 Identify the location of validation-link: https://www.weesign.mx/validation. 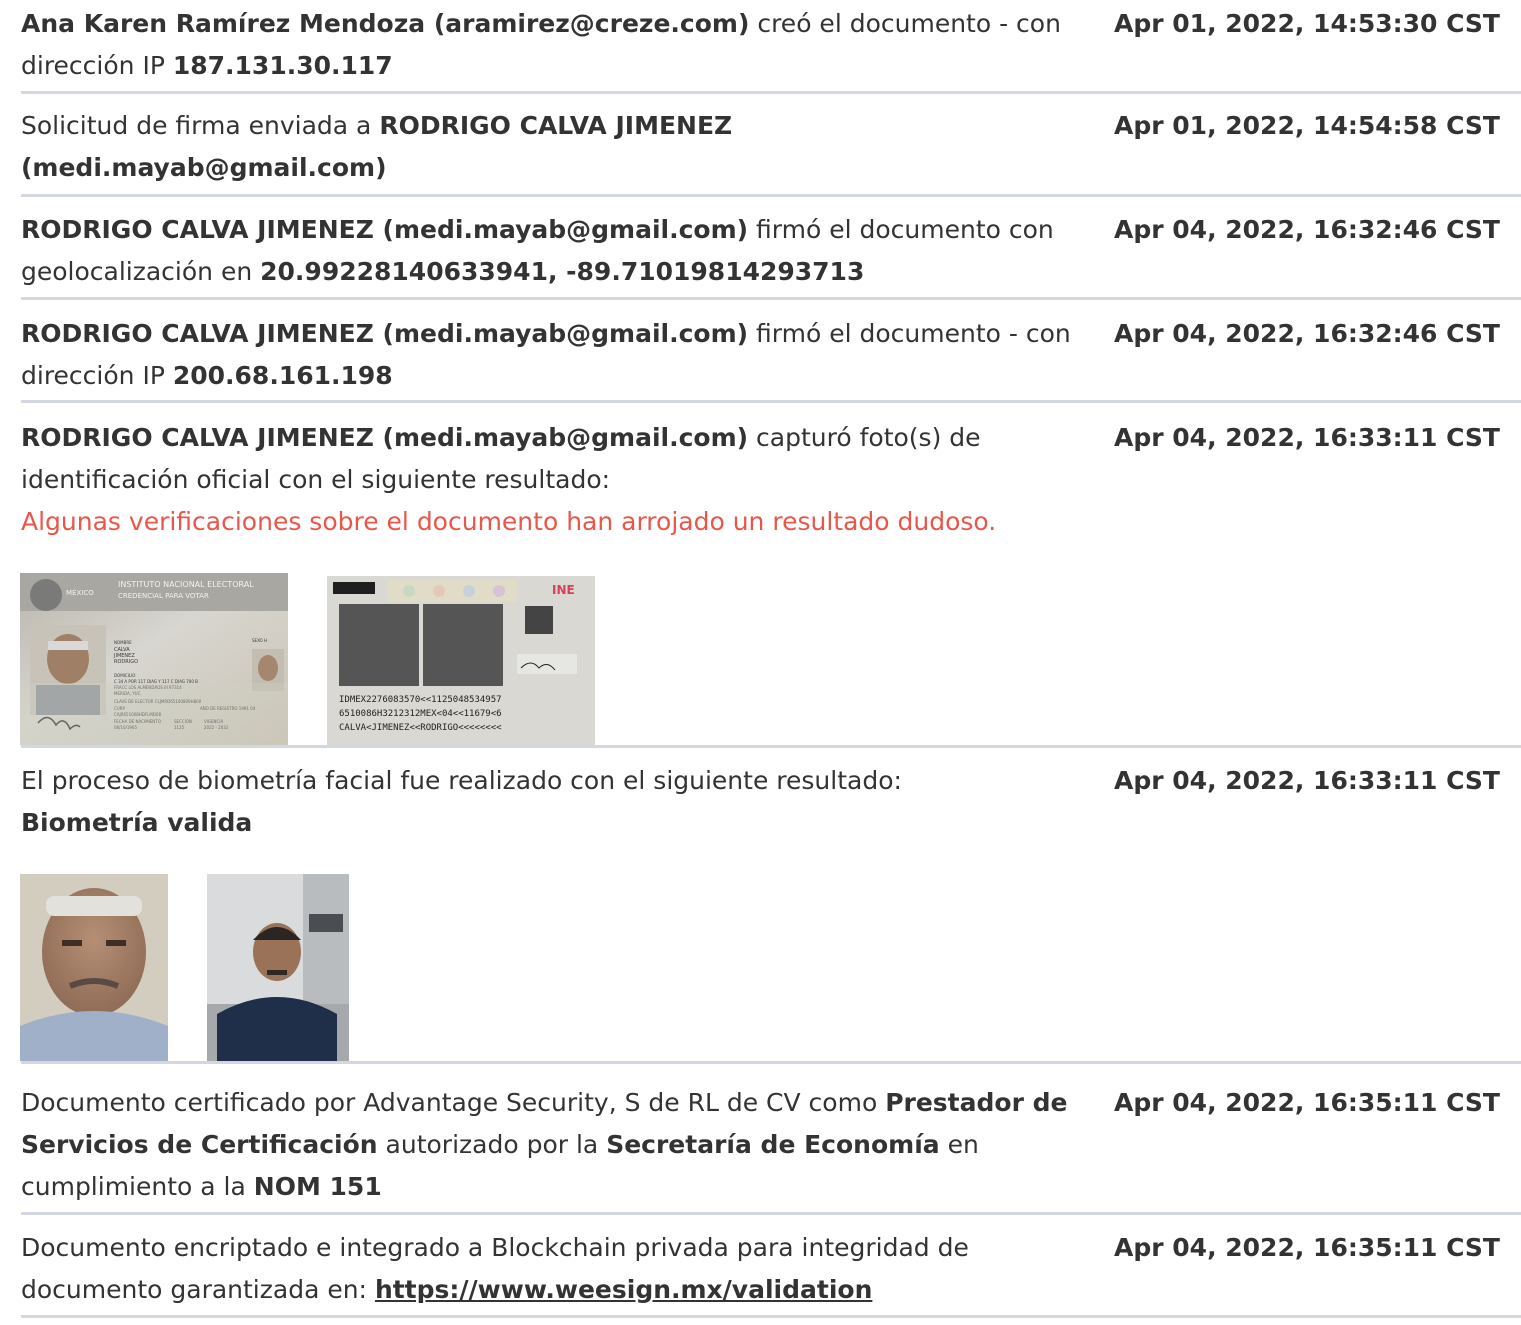
(623, 1289).